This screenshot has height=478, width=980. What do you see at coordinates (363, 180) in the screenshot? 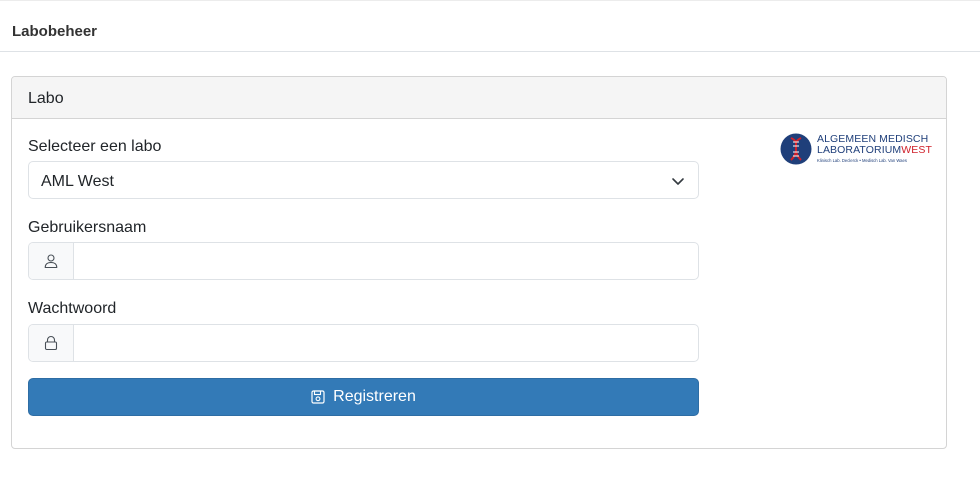
I see `labo-select: AML West` at bounding box center [363, 180].